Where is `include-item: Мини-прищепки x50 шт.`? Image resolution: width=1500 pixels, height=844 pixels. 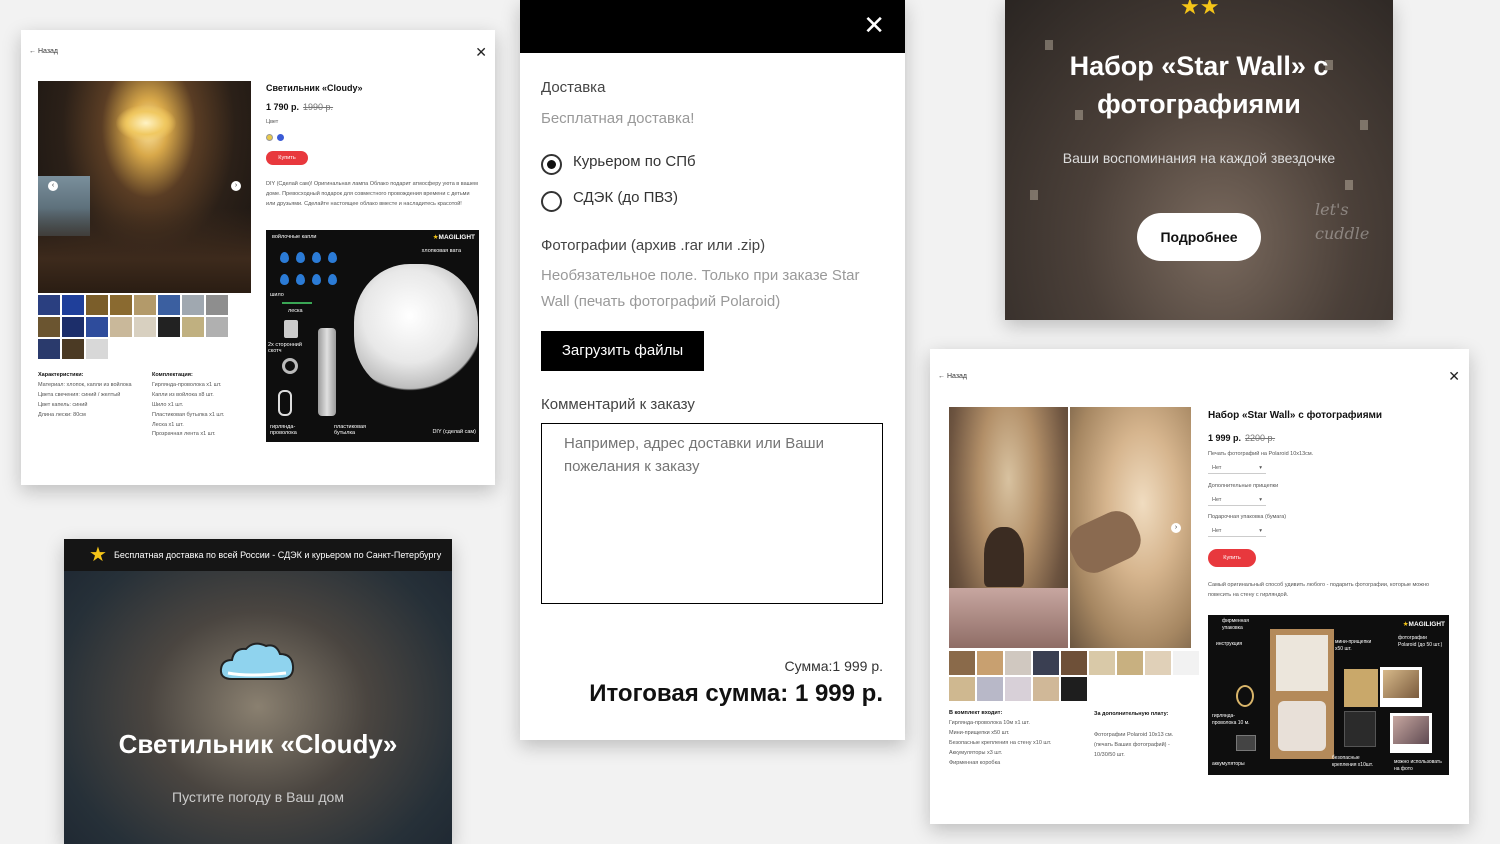
include-item: Мини-прищепки x50 шт. is located at coordinates (979, 732).